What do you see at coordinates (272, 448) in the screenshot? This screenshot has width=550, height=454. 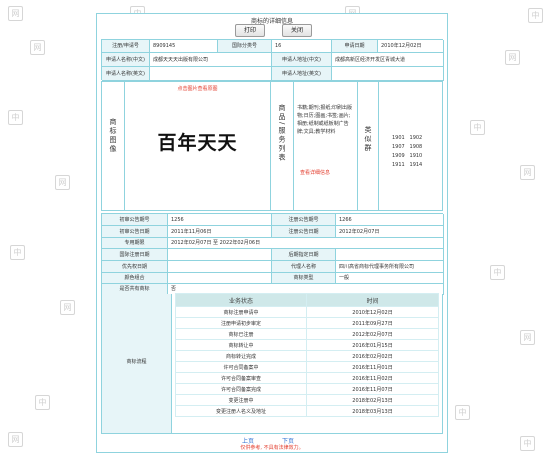 I see `disclaimer-note: 仅供参考, 不具有法律效力。` at bounding box center [272, 448].